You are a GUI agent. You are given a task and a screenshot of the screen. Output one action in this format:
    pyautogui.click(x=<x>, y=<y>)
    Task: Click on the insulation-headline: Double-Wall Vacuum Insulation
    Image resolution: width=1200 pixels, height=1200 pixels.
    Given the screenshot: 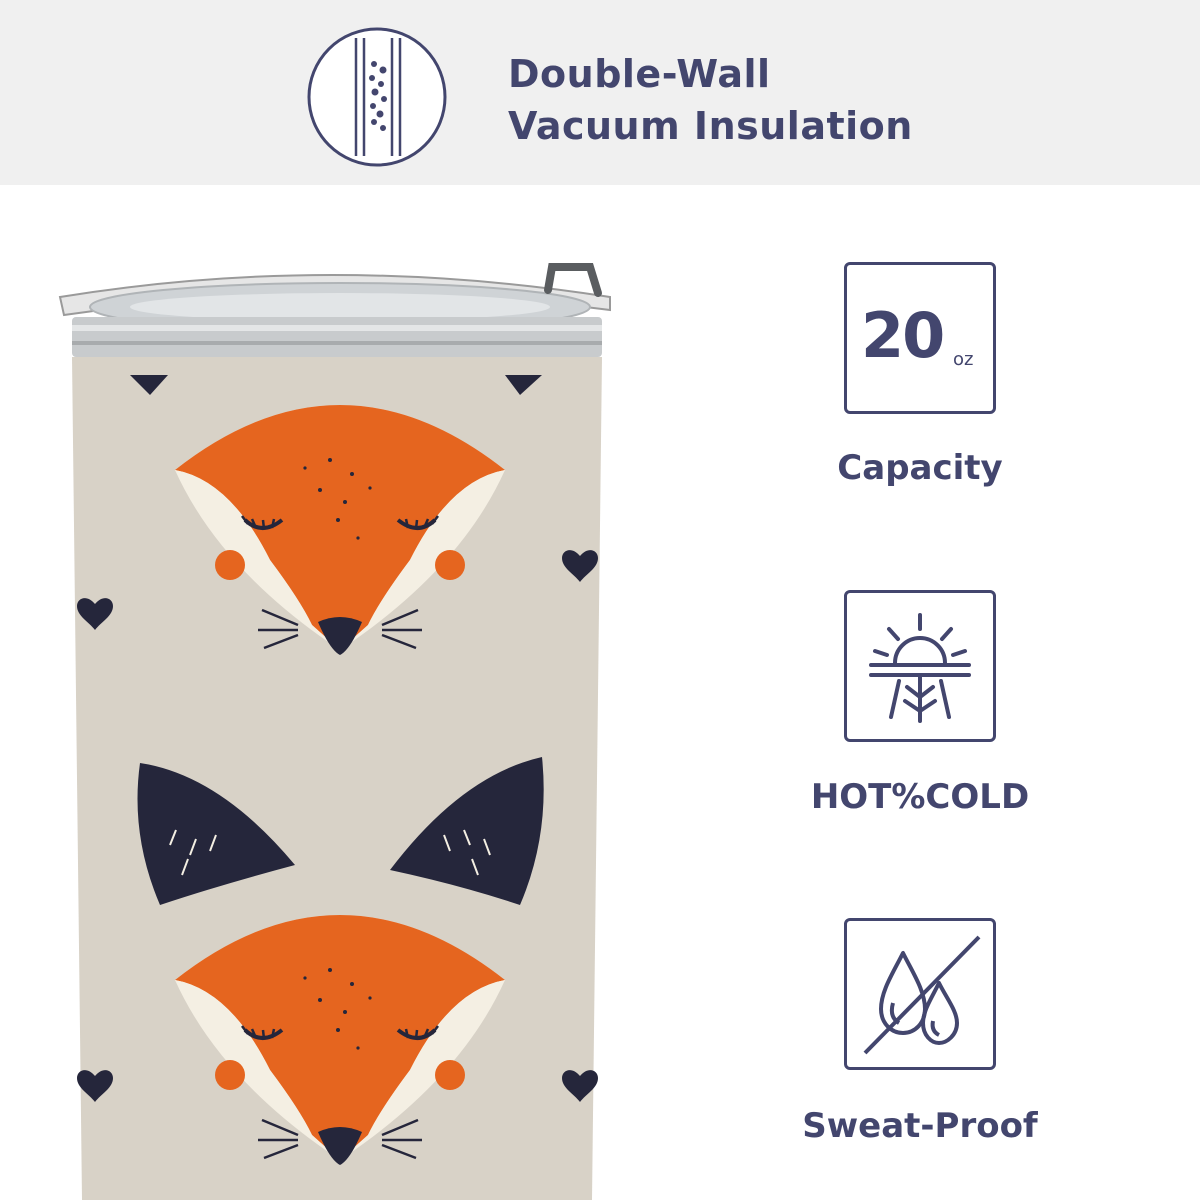 What is the action you would take?
    pyautogui.click(x=710, y=100)
    